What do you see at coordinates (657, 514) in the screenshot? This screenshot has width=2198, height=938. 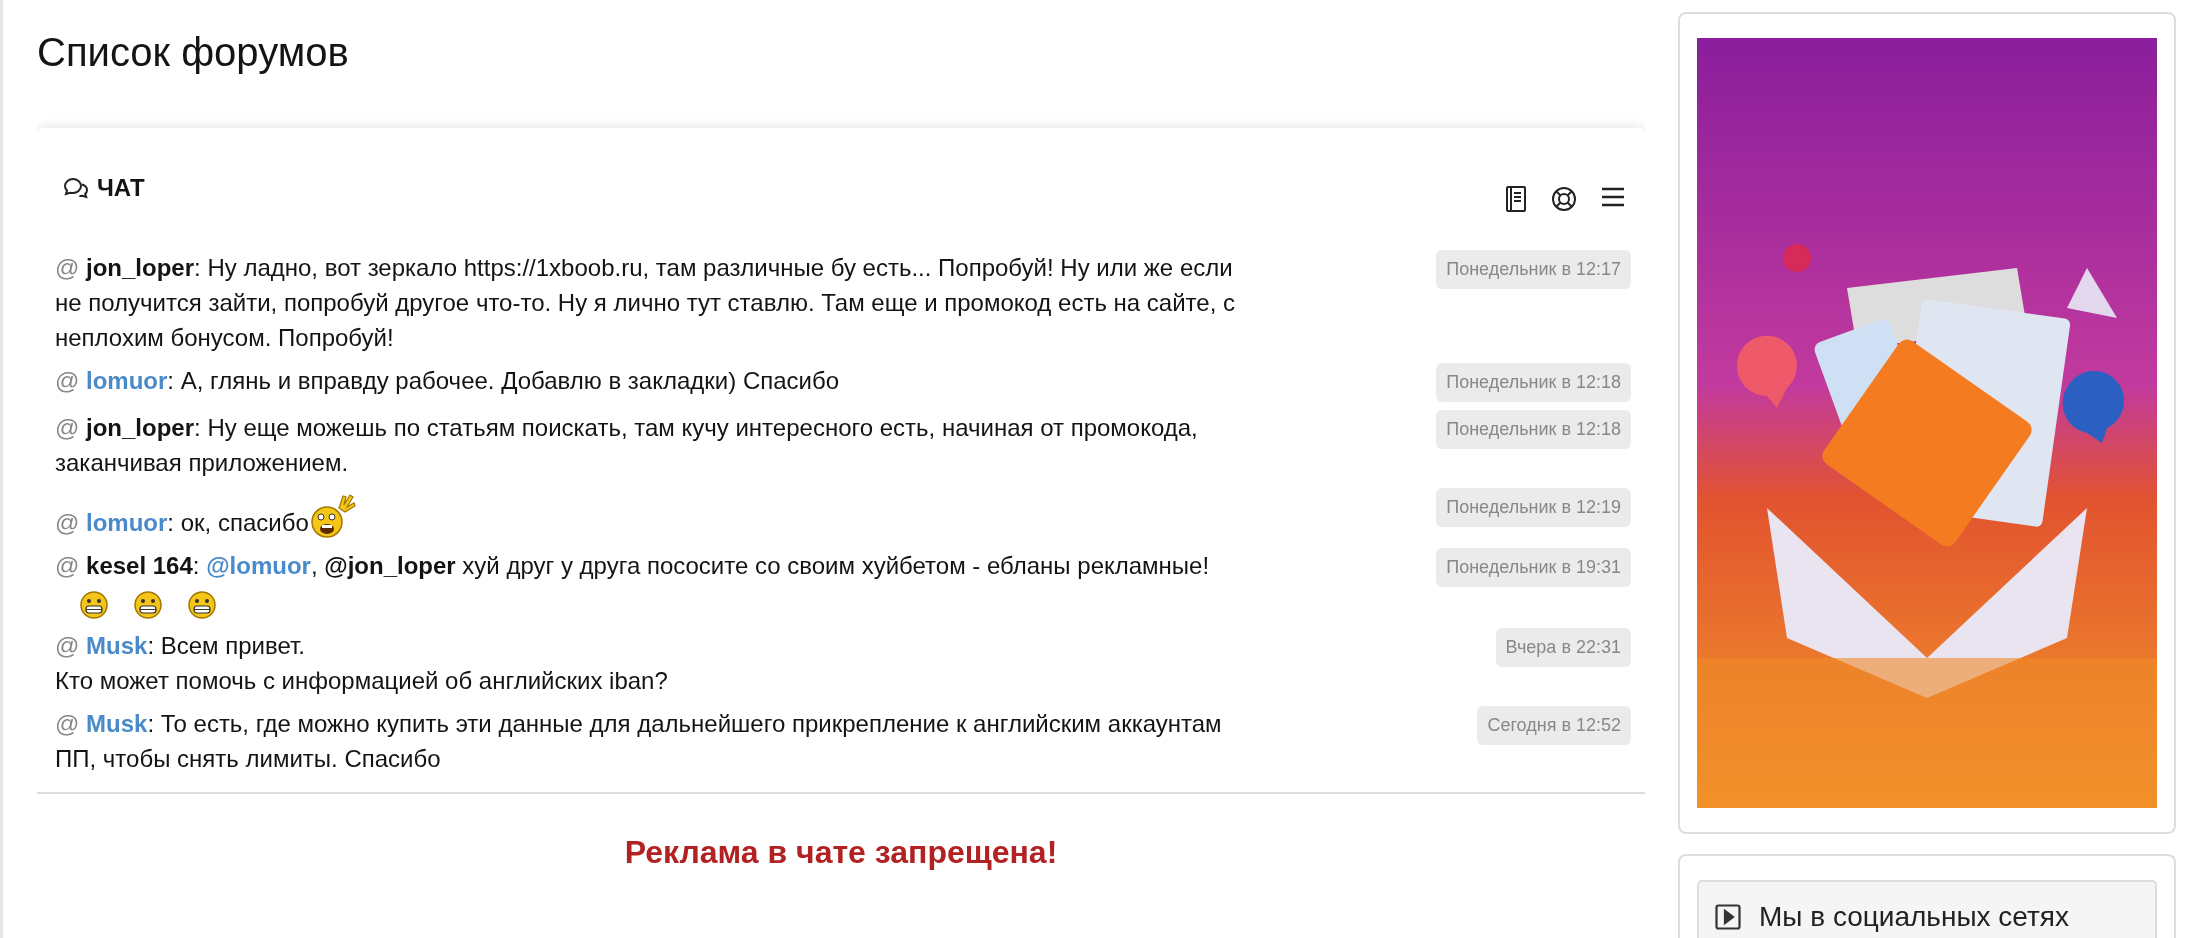 I see `chat-message: @ lomuor: ок, спасибо` at bounding box center [657, 514].